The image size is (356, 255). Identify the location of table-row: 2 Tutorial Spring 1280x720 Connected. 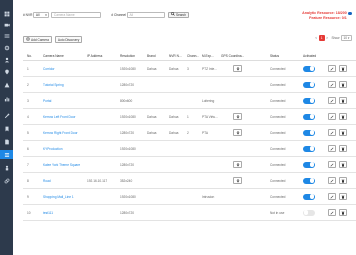
(189, 85).